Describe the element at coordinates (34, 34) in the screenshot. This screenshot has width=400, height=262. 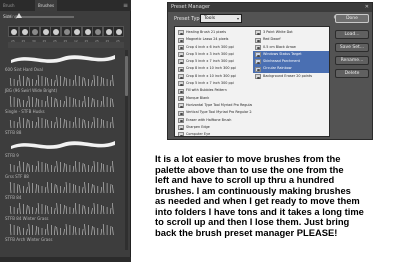
I see `brush-thumbnail: 30` at that location.